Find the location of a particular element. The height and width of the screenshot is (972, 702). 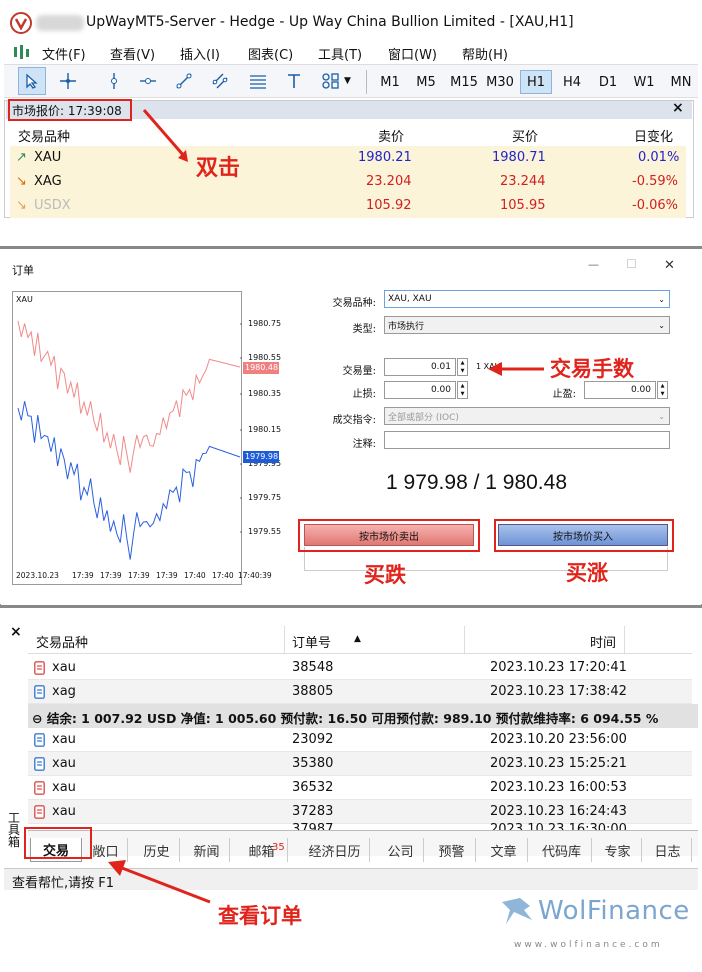

toolbox-side-label: 工具箱 is located at coordinates (14, 830).